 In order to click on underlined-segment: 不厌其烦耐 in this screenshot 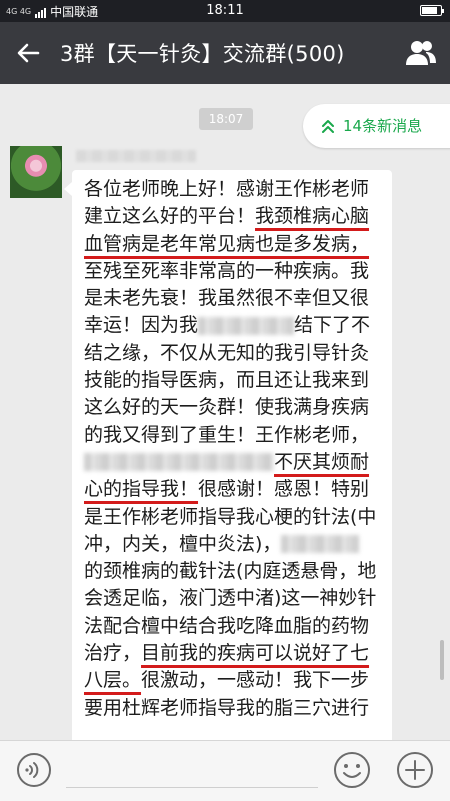, I will do `click(322, 461)`.